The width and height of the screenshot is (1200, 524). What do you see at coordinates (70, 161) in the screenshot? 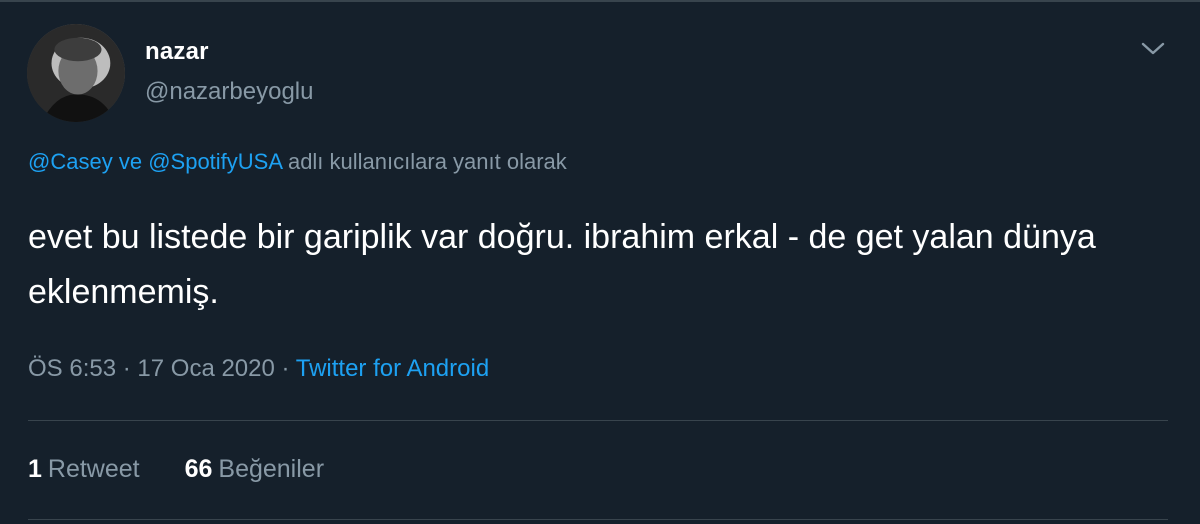
I see `mention-link-casey: @Casey` at bounding box center [70, 161].